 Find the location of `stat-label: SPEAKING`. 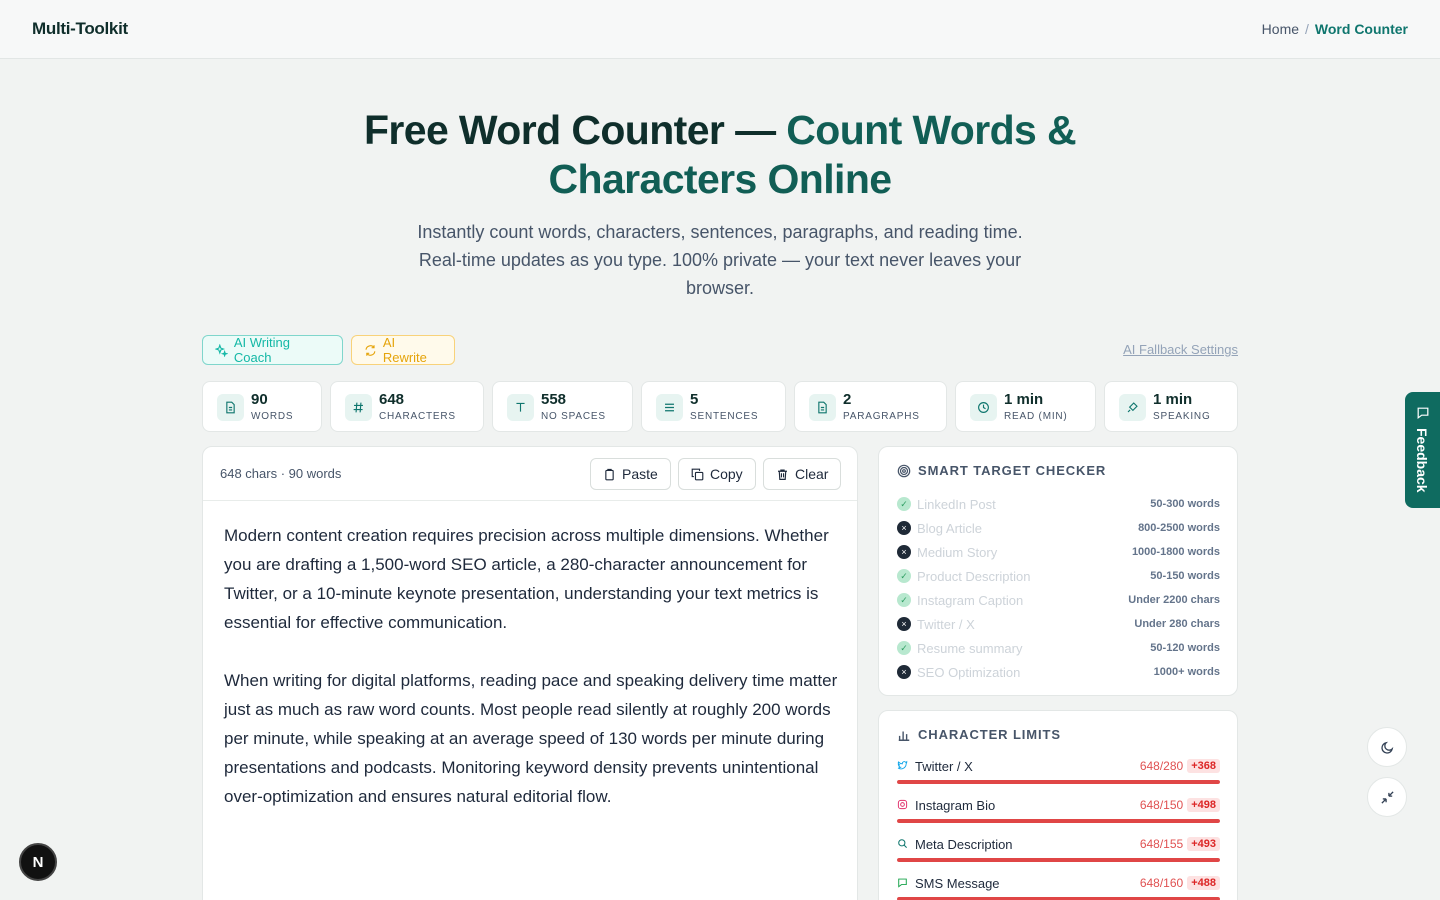

stat-label: SPEAKING is located at coordinates (1182, 416).